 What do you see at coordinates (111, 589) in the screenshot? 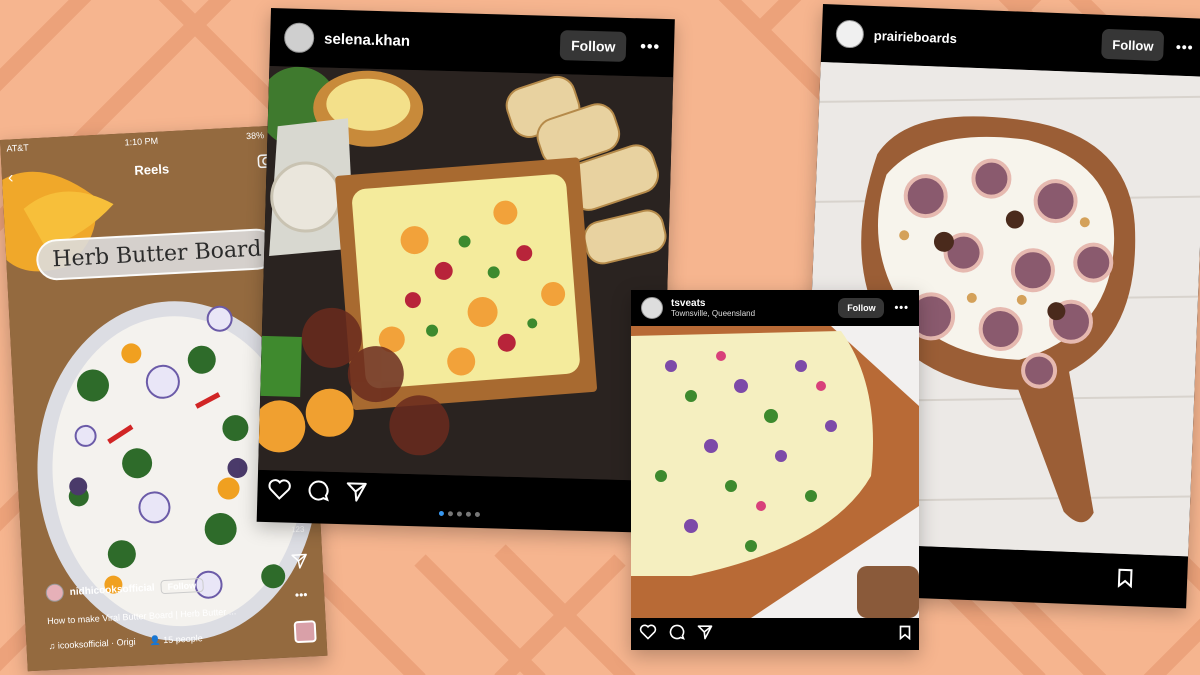
I see `author-username: nidhicooksofficial` at bounding box center [111, 589].